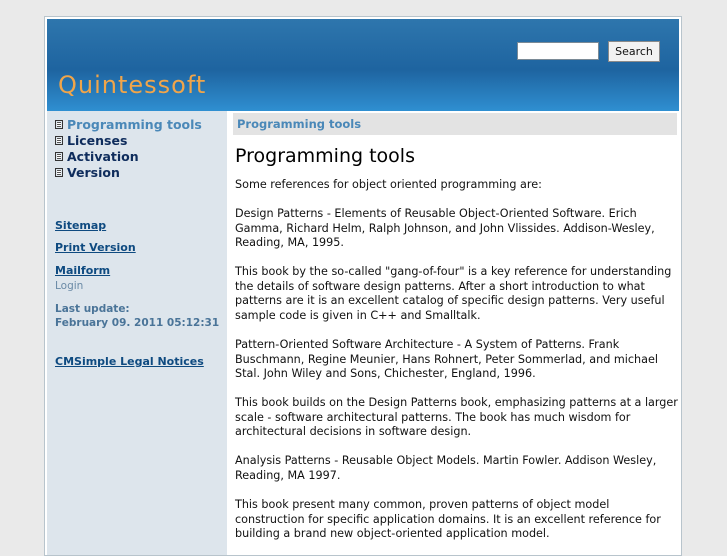 The height and width of the screenshot is (556, 727). I want to click on menu-item-label: Licenses, so click(97, 140).